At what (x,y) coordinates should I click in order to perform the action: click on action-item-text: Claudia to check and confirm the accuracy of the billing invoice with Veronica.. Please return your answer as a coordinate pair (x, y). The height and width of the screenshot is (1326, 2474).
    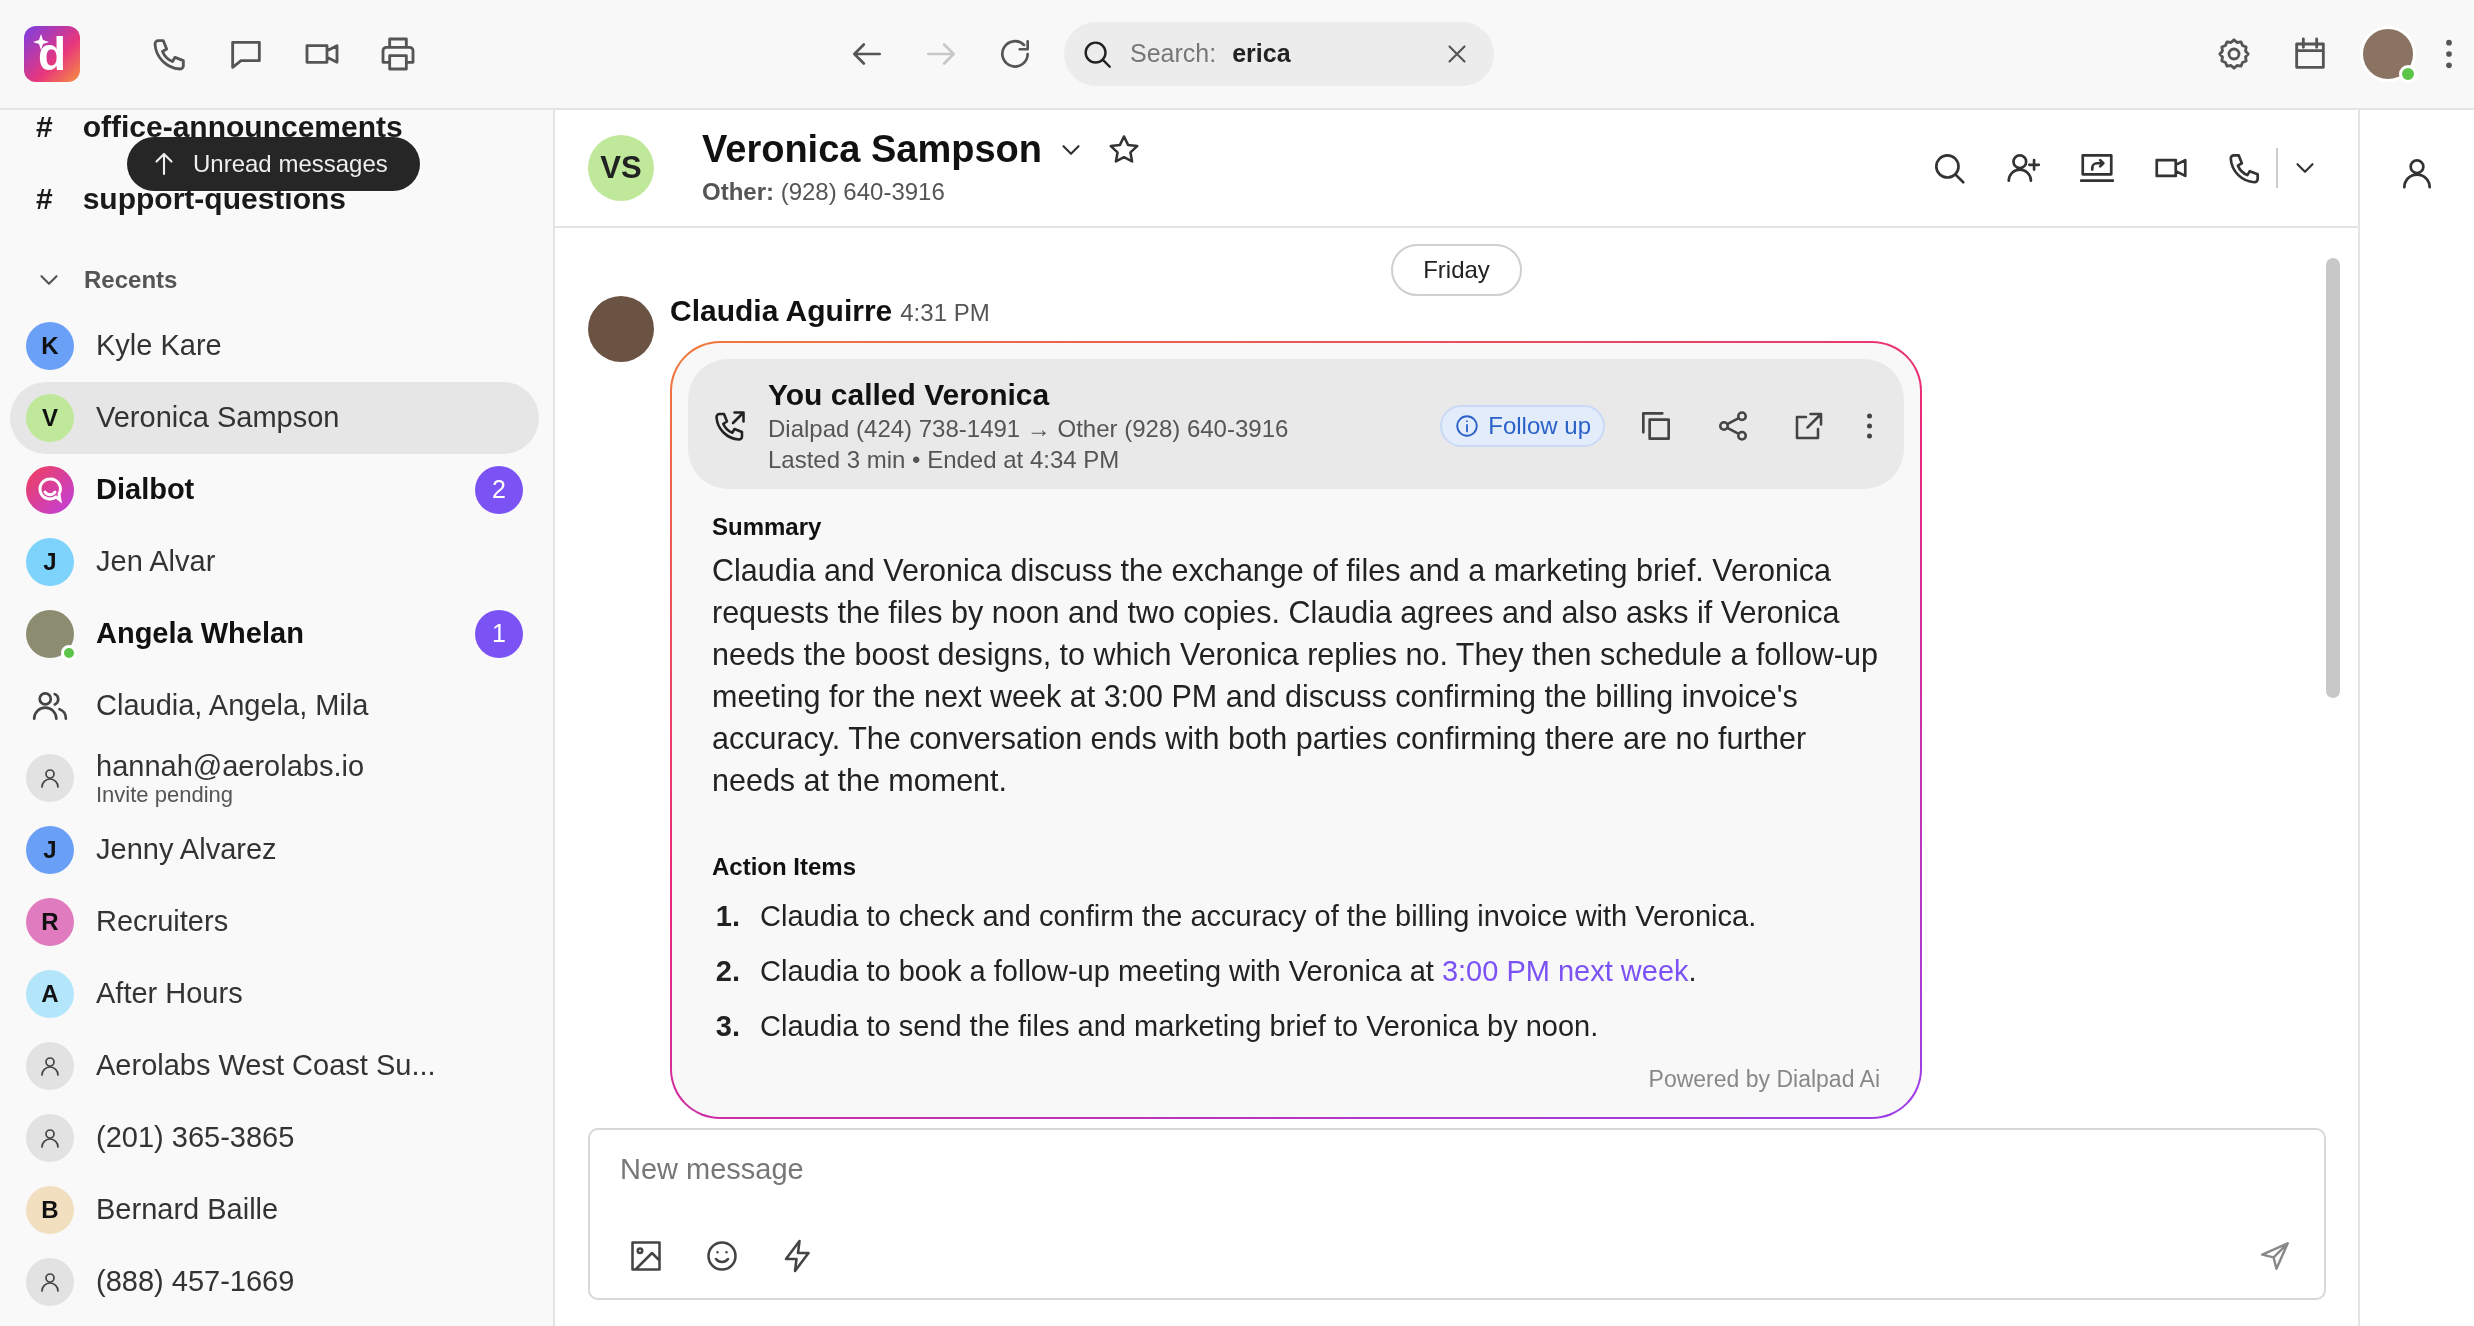
    Looking at the image, I should click on (1258, 917).